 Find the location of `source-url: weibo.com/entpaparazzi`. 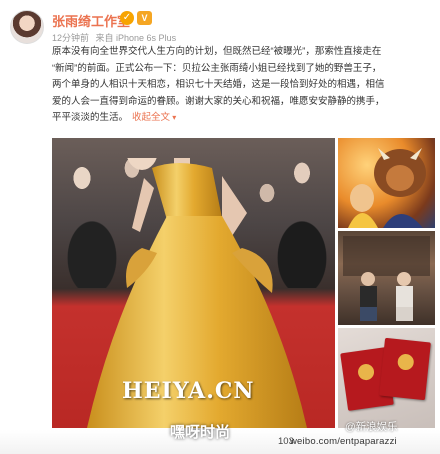

source-url: weibo.com/entpaparazzi is located at coordinates (343, 441).